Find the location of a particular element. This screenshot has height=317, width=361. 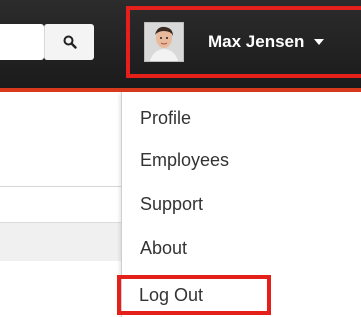

menu-item-support: Support is located at coordinates (171, 204).